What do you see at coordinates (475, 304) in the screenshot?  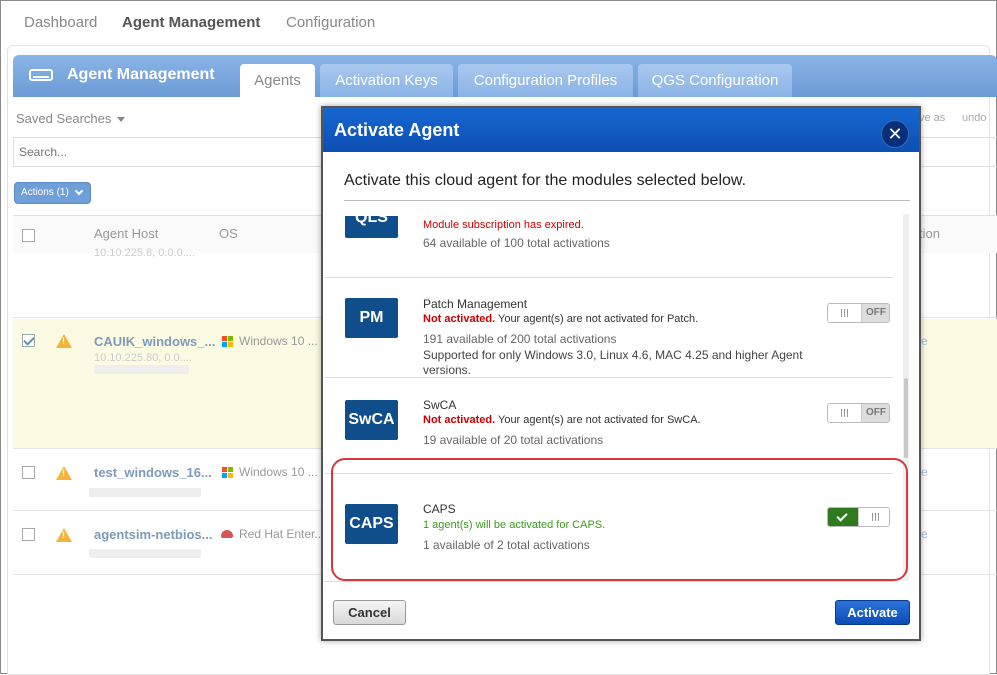 I see `module-name: Patch Management` at bounding box center [475, 304].